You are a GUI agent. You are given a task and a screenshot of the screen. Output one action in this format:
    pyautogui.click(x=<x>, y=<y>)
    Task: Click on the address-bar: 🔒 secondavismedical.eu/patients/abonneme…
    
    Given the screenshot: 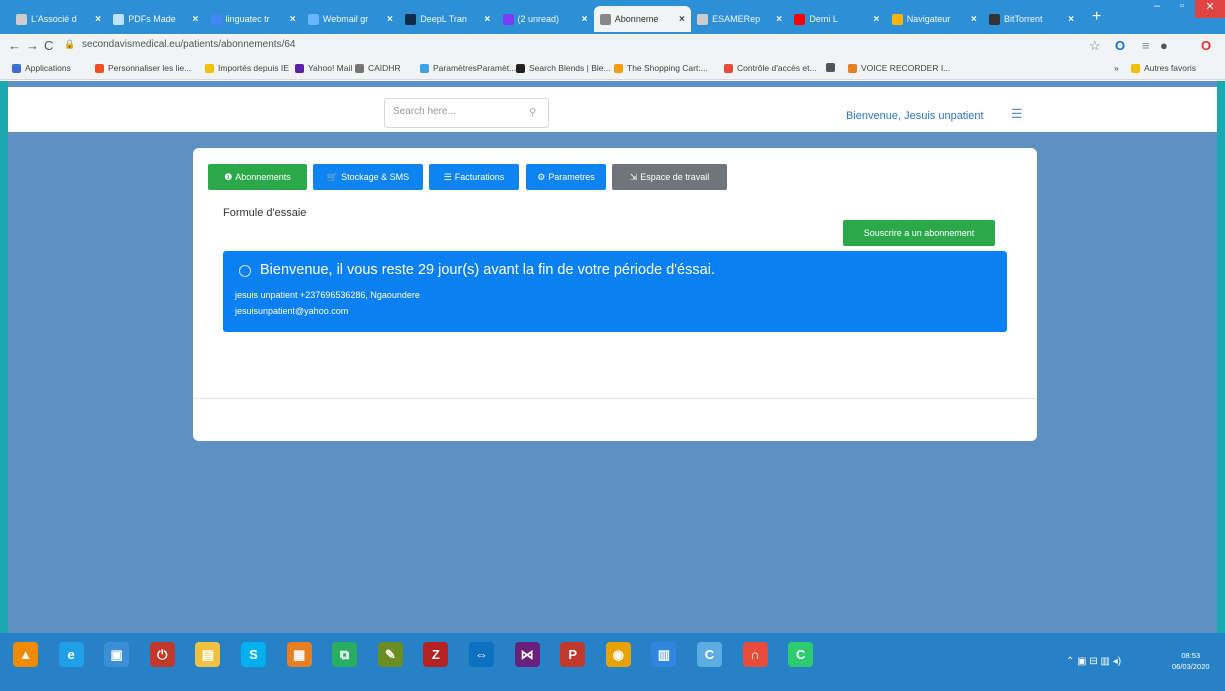 What is the action you would take?
    pyautogui.click(x=179, y=44)
    